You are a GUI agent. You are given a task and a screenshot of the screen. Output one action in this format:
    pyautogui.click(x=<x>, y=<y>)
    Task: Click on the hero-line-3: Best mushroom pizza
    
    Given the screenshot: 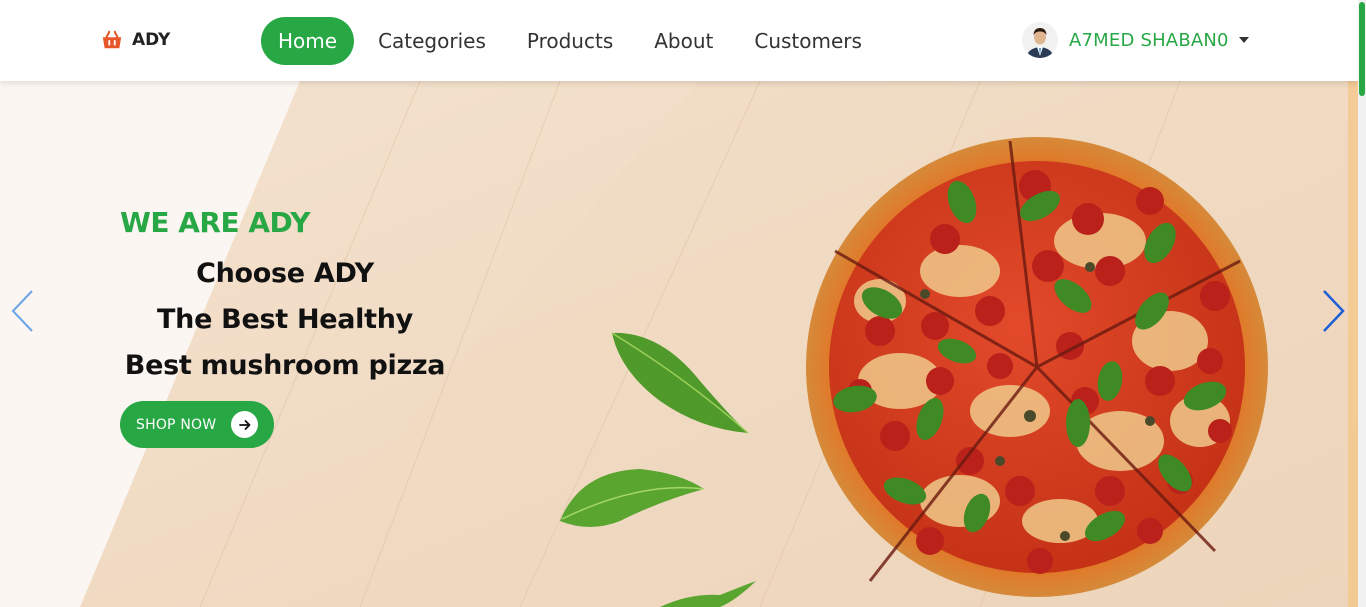 What is the action you would take?
    pyautogui.click(x=285, y=365)
    